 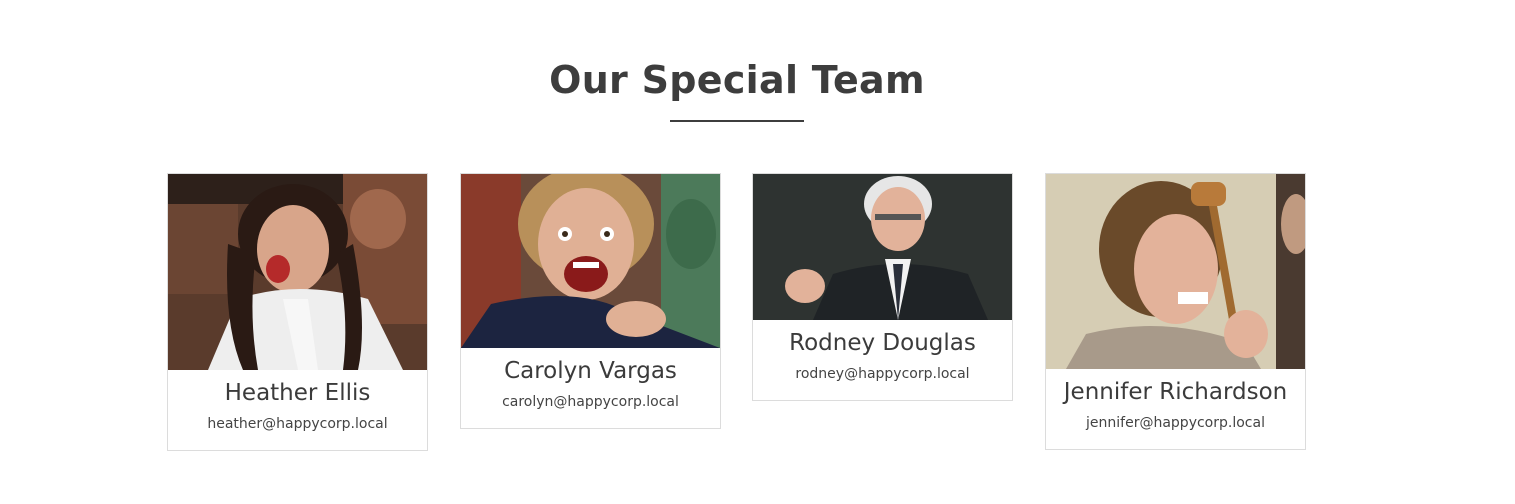 What do you see at coordinates (1175, 392) in the screenshot?
I see `member-name: Jennifer Richardson` at bounding box center [1175, 392].